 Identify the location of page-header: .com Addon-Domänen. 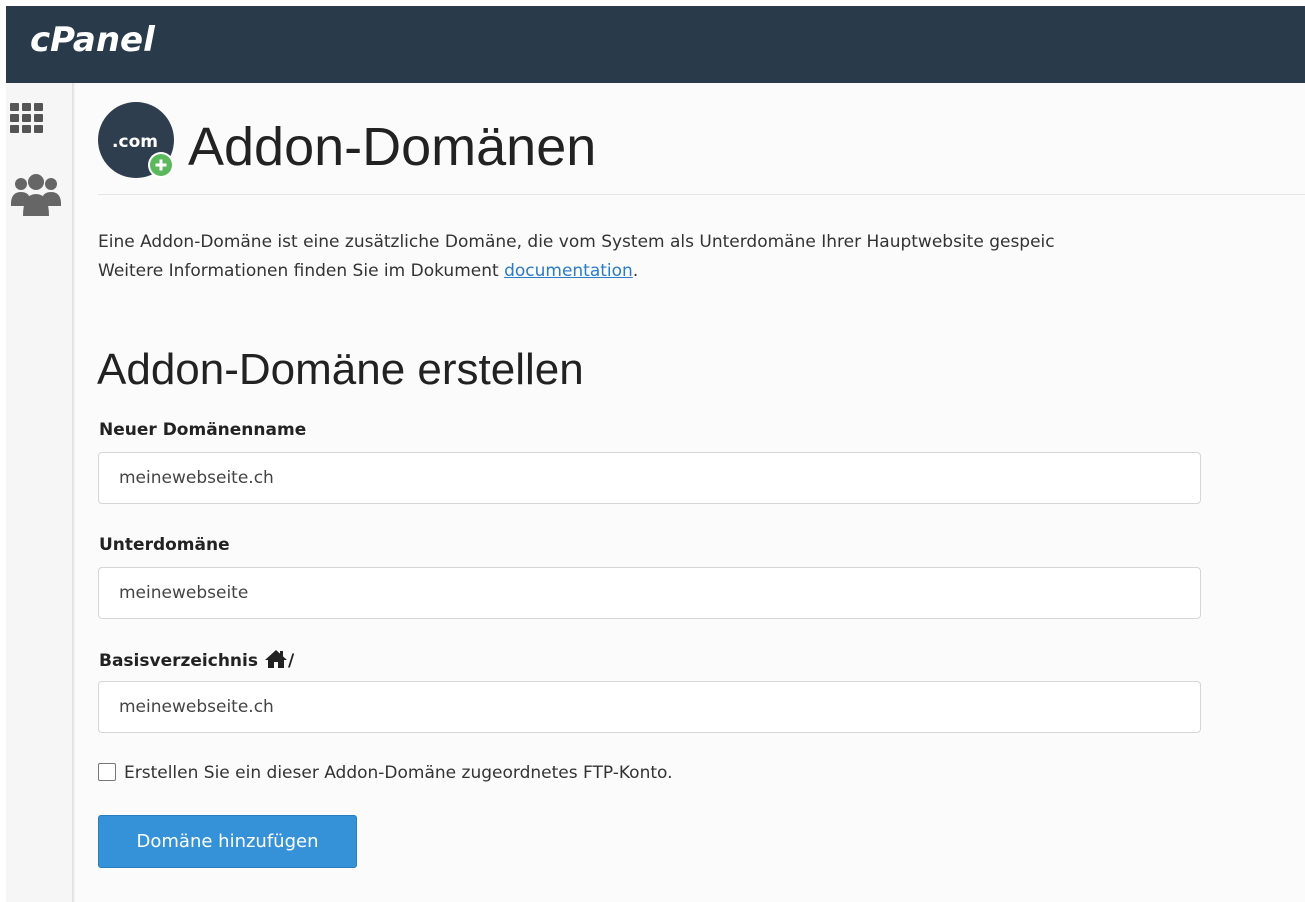
(701, 148).